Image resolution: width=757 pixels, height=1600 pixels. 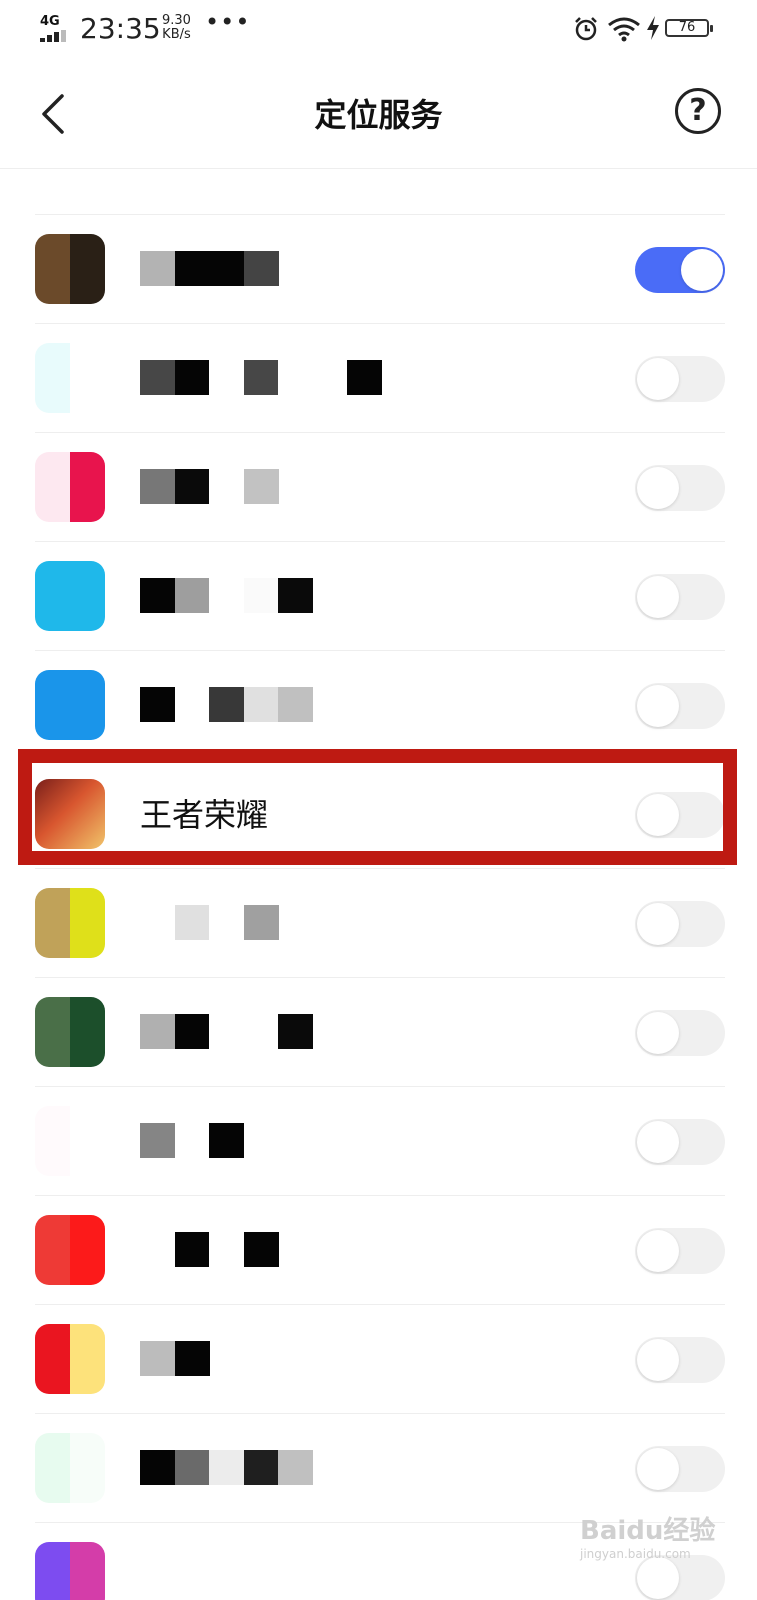 What do you see at coordinates (120, 28) in the screenshot?
I see `clock: 23:35` at bounding box center [120, 28].